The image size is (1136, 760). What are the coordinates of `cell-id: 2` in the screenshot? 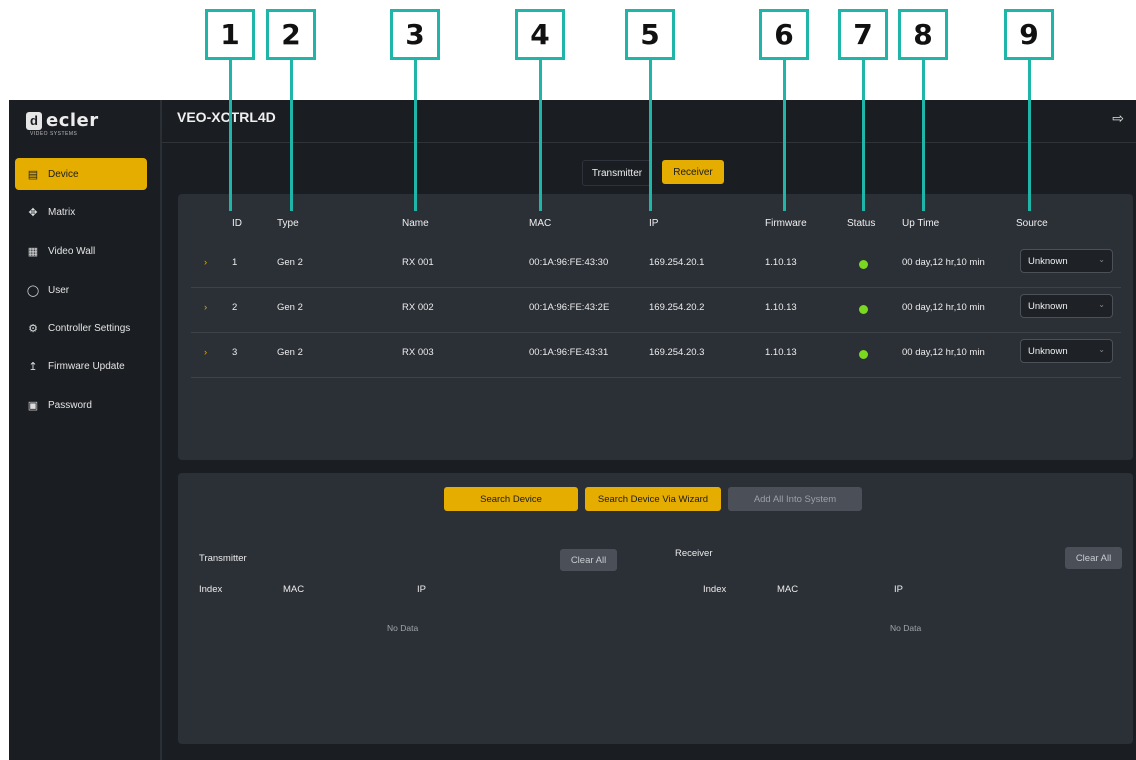 It's located at (235, 307).